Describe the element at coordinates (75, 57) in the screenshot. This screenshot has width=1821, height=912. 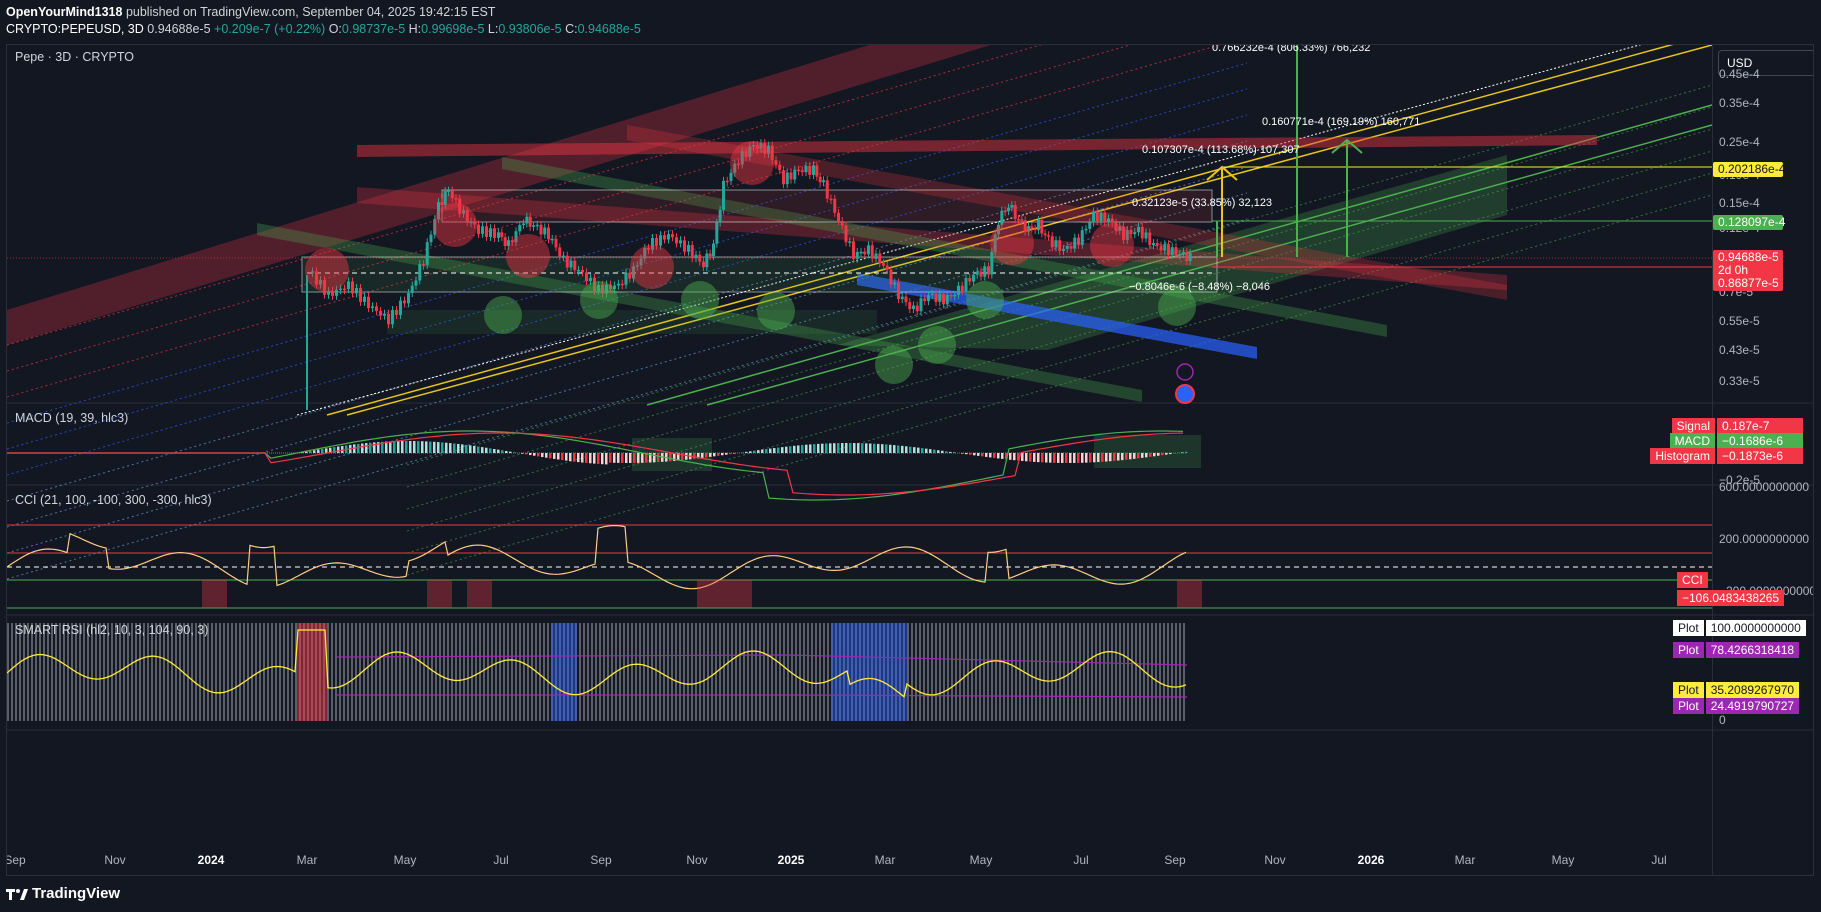
I see `main-pane-title: Pepe · 3D · CRYPTO` at that location.